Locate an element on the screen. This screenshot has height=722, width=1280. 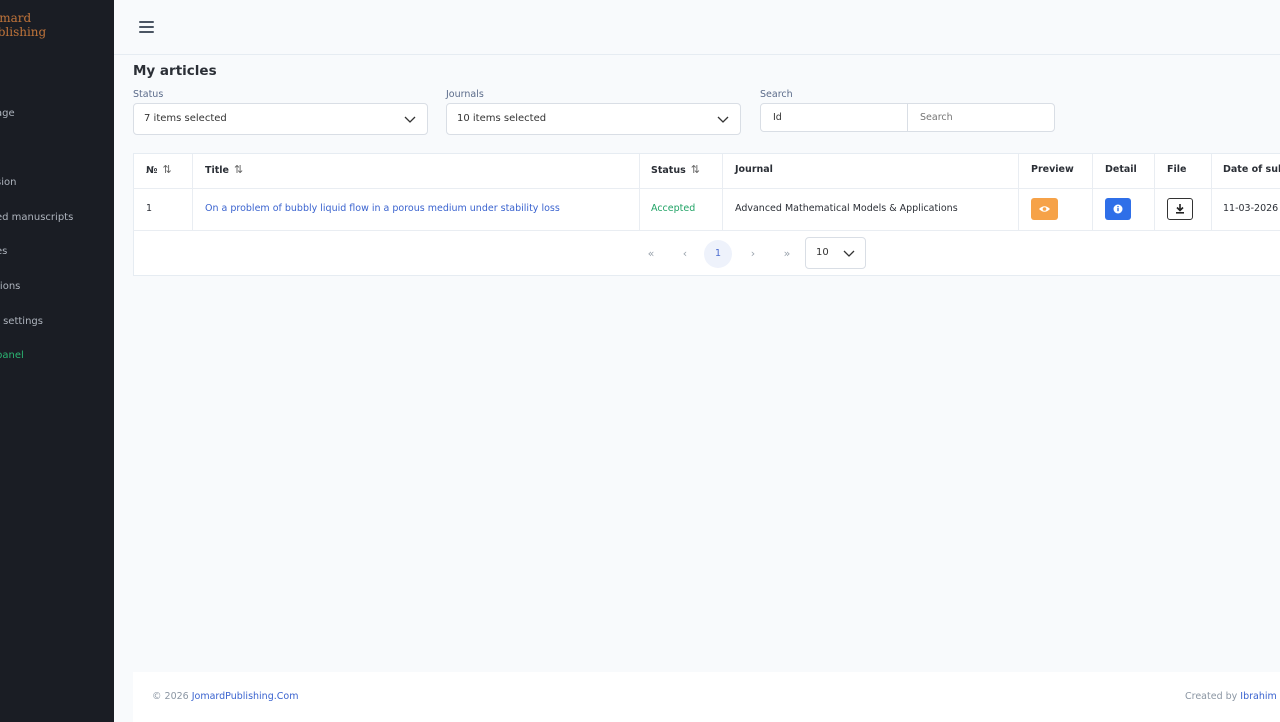
detail-button is located at coordinates (1118, 209).